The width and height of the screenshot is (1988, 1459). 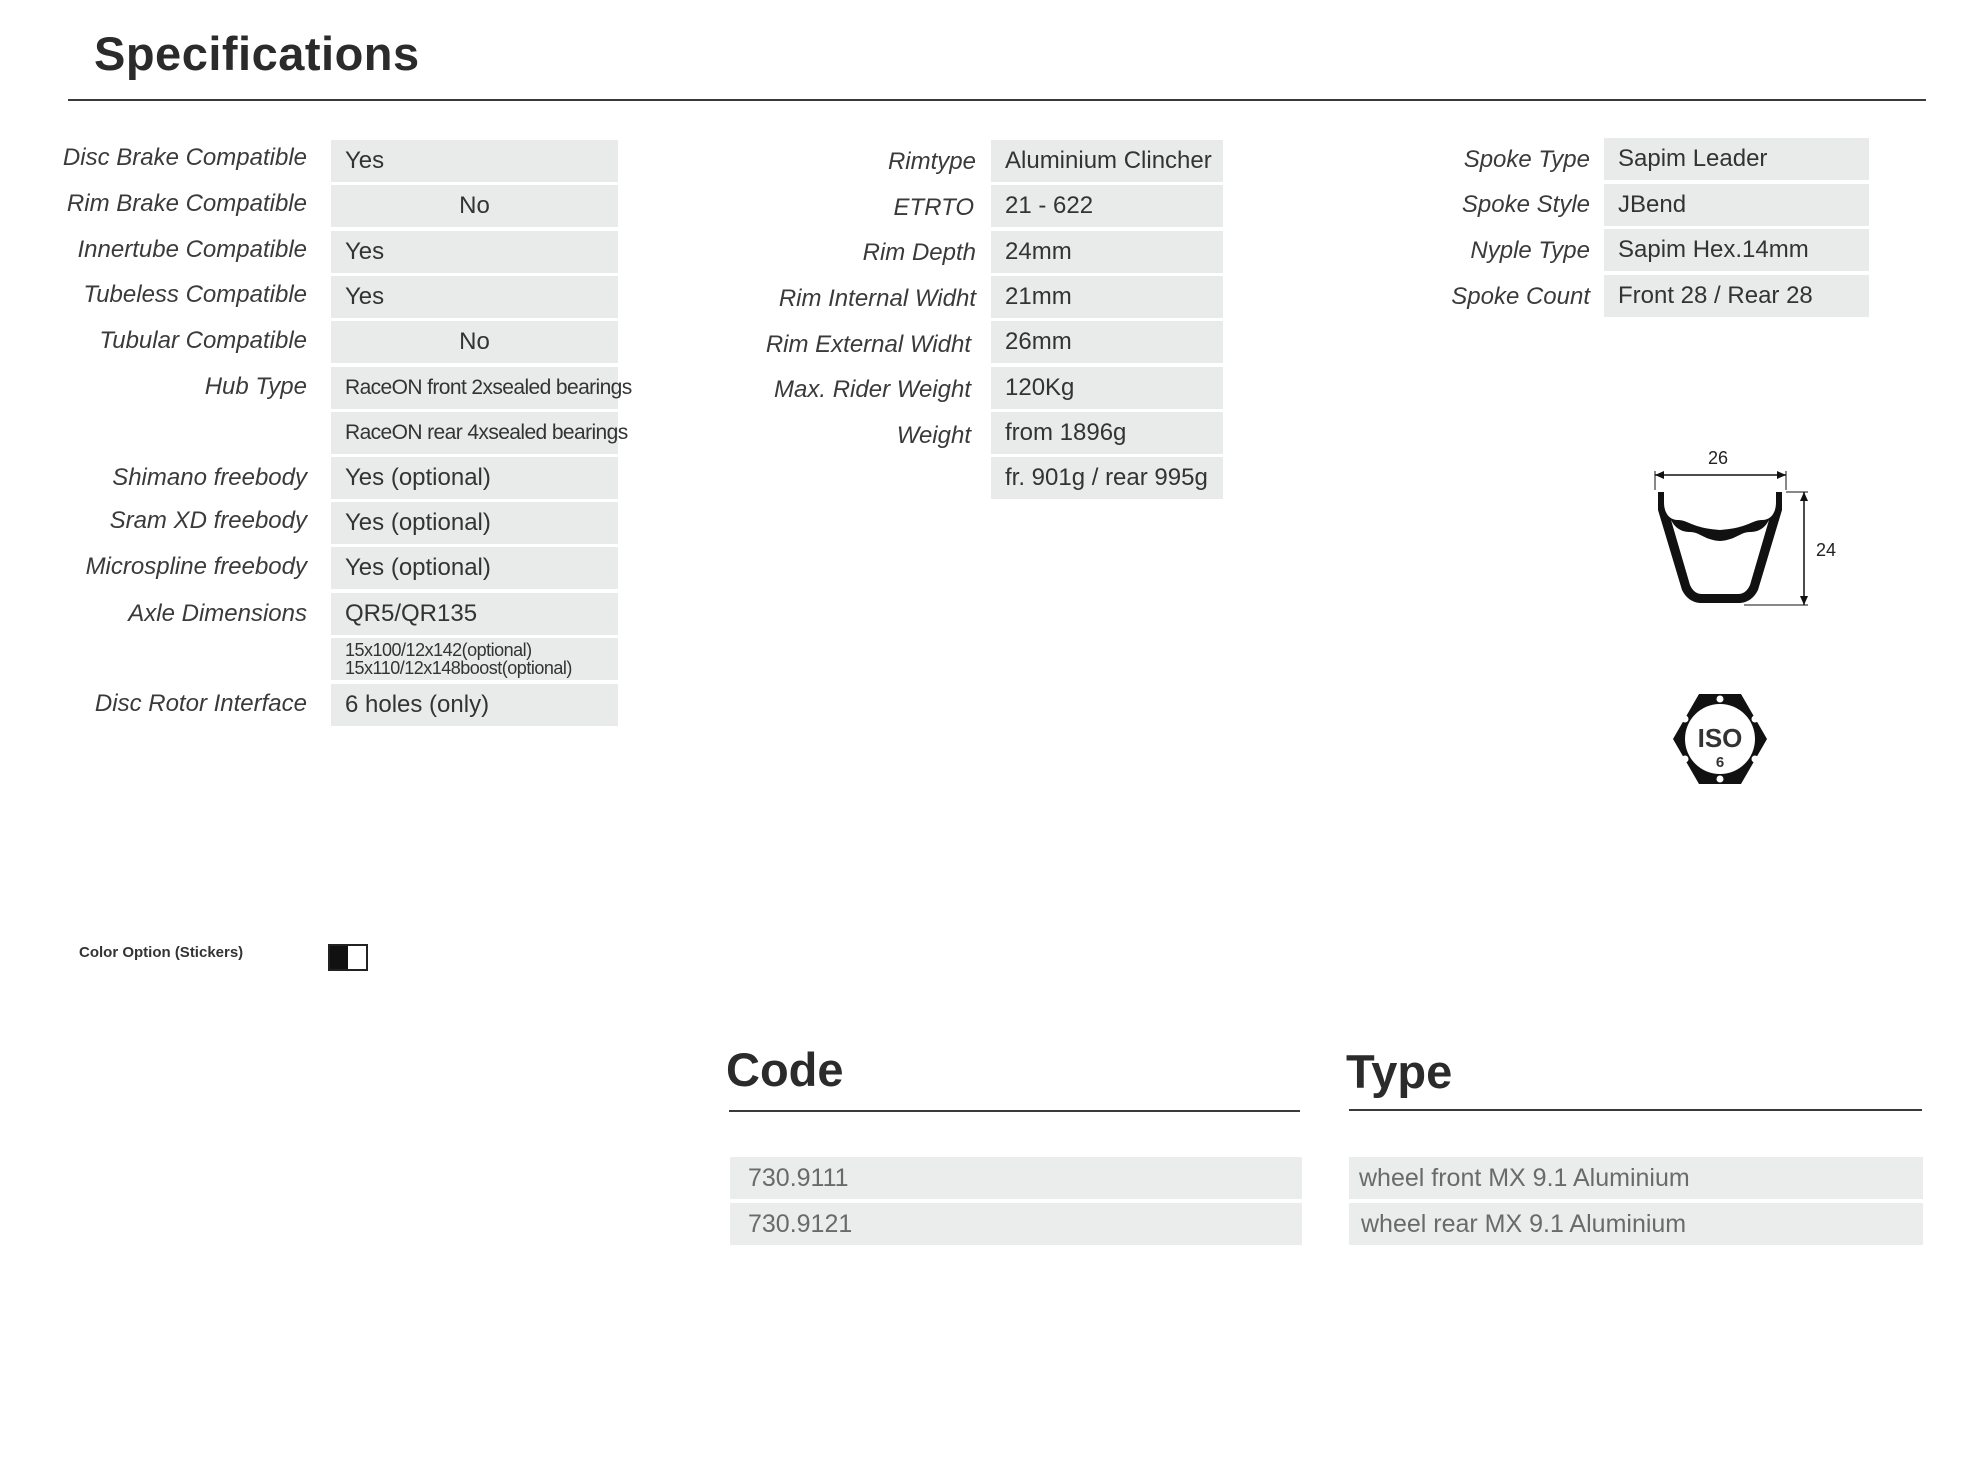 What do you see at coordinates (785, 1069) in the screenshot?
I see `code-heading: Code` at bounding box center [785, 1069].